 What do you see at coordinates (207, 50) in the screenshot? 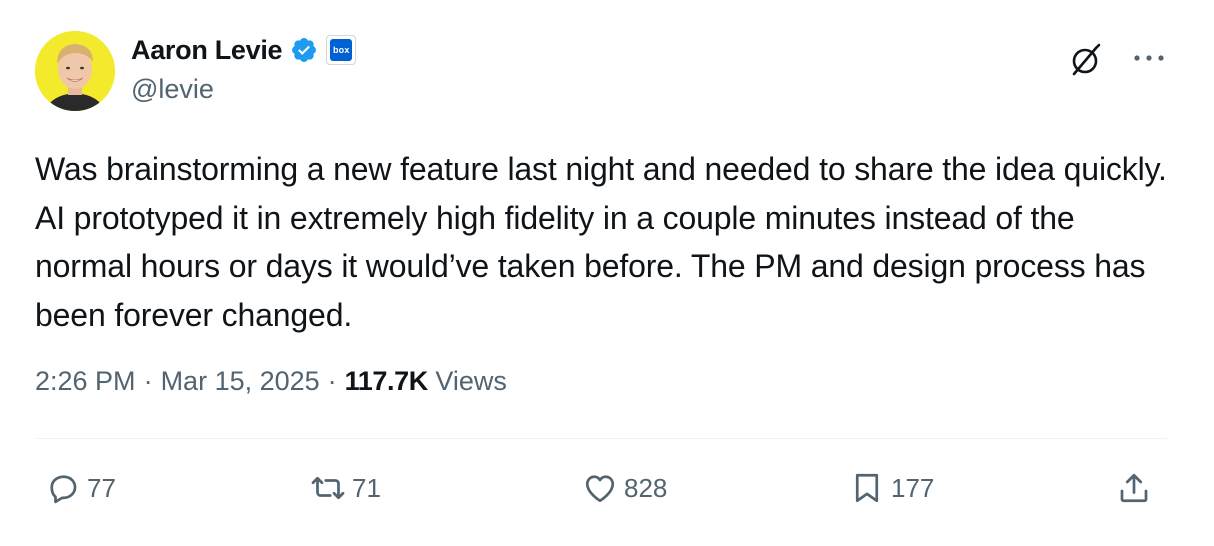
I see `author-name: Aaron Levie` at bounding box center [207, 50].